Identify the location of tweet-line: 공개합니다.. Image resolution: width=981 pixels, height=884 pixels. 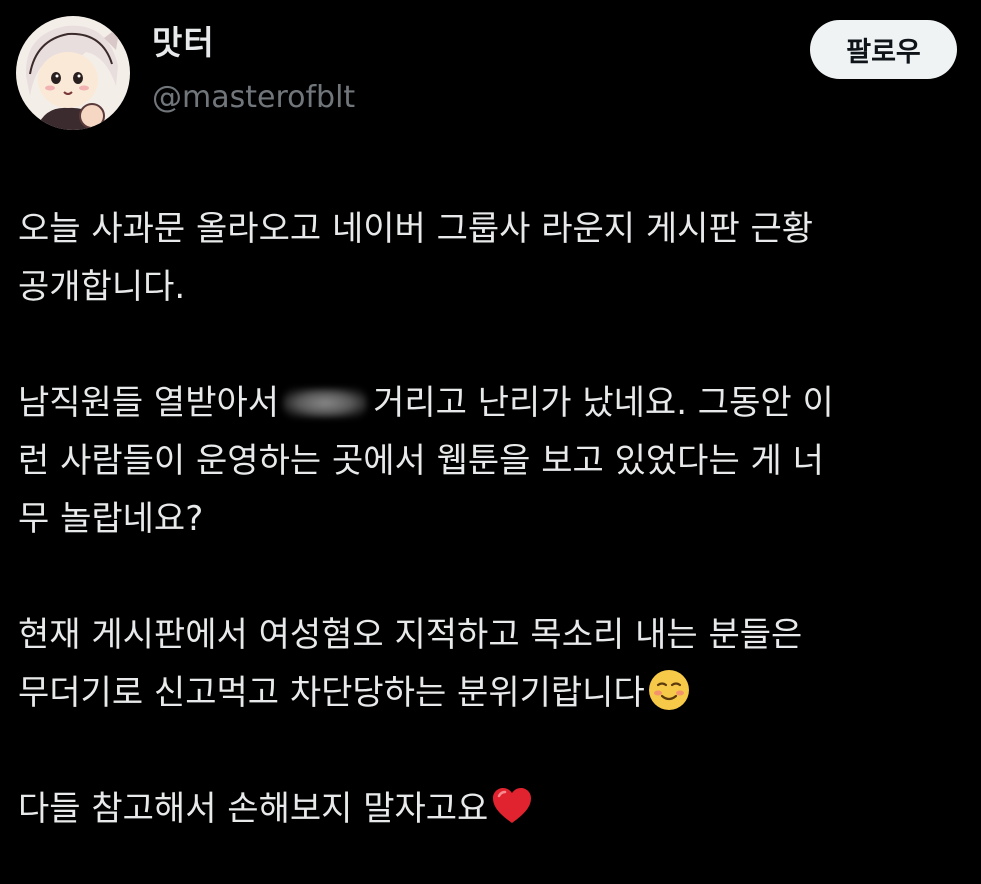
(102, 287).